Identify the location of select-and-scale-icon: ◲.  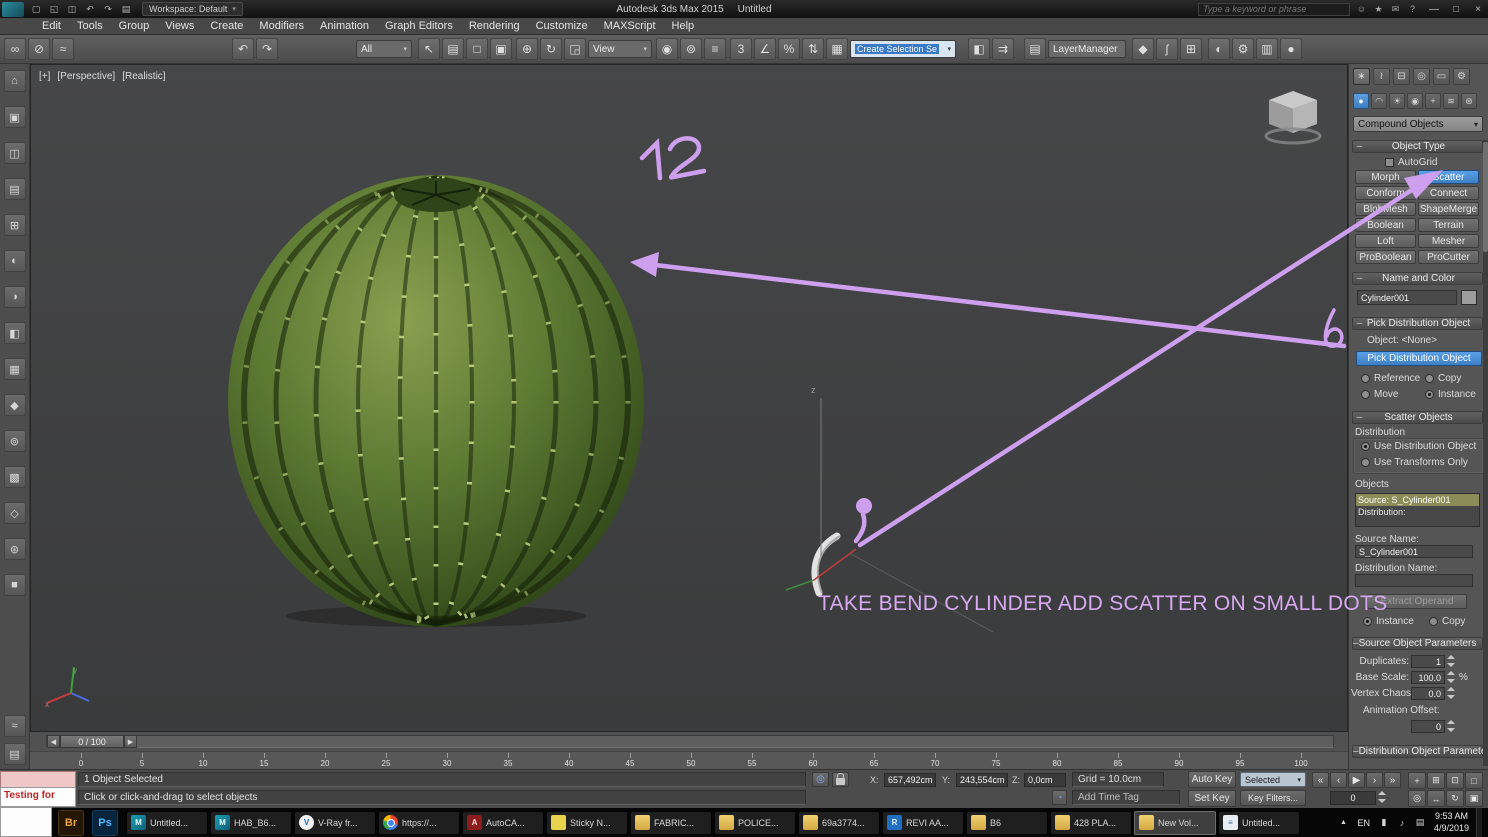
(575, 49).